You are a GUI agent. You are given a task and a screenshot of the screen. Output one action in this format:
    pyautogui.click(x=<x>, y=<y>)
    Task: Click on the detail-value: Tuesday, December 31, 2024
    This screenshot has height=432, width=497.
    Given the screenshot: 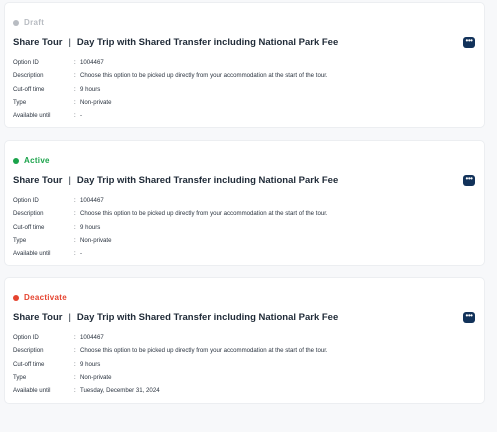 What is the action you would take?
    pyautogui.click(x=120, y=391)
    